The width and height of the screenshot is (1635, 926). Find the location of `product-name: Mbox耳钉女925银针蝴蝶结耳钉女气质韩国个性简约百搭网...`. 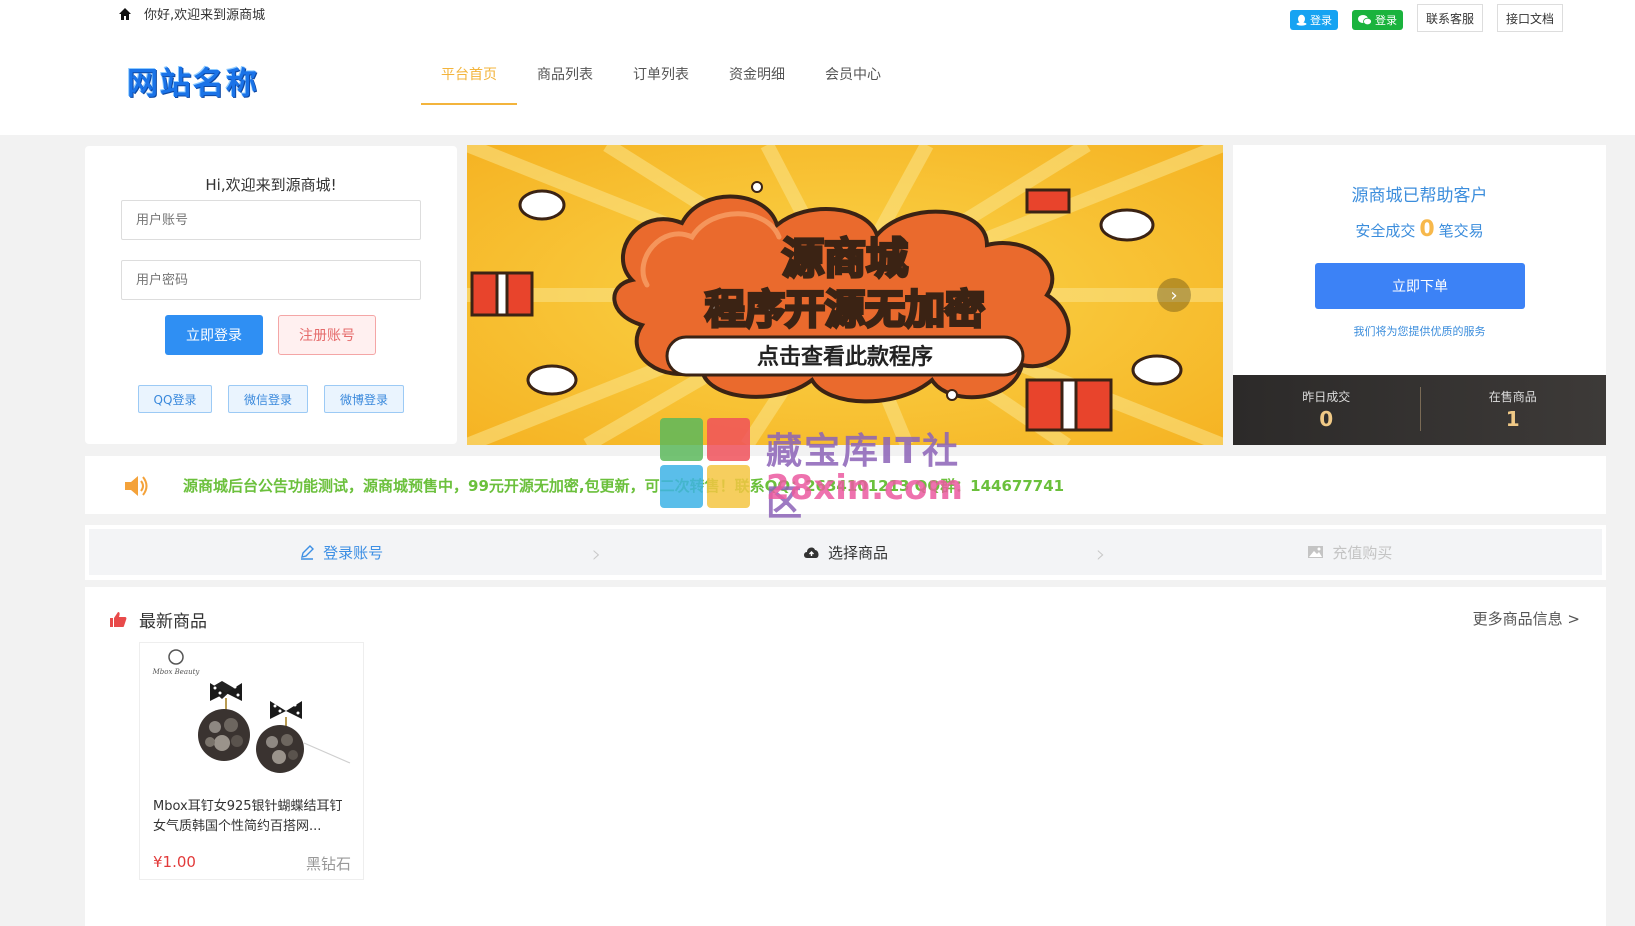

product-name: Mbox耳钉女925银针蝴蝶结耳钉女气质韩国个性简约百搭网... is located at coordinates (253, 817).